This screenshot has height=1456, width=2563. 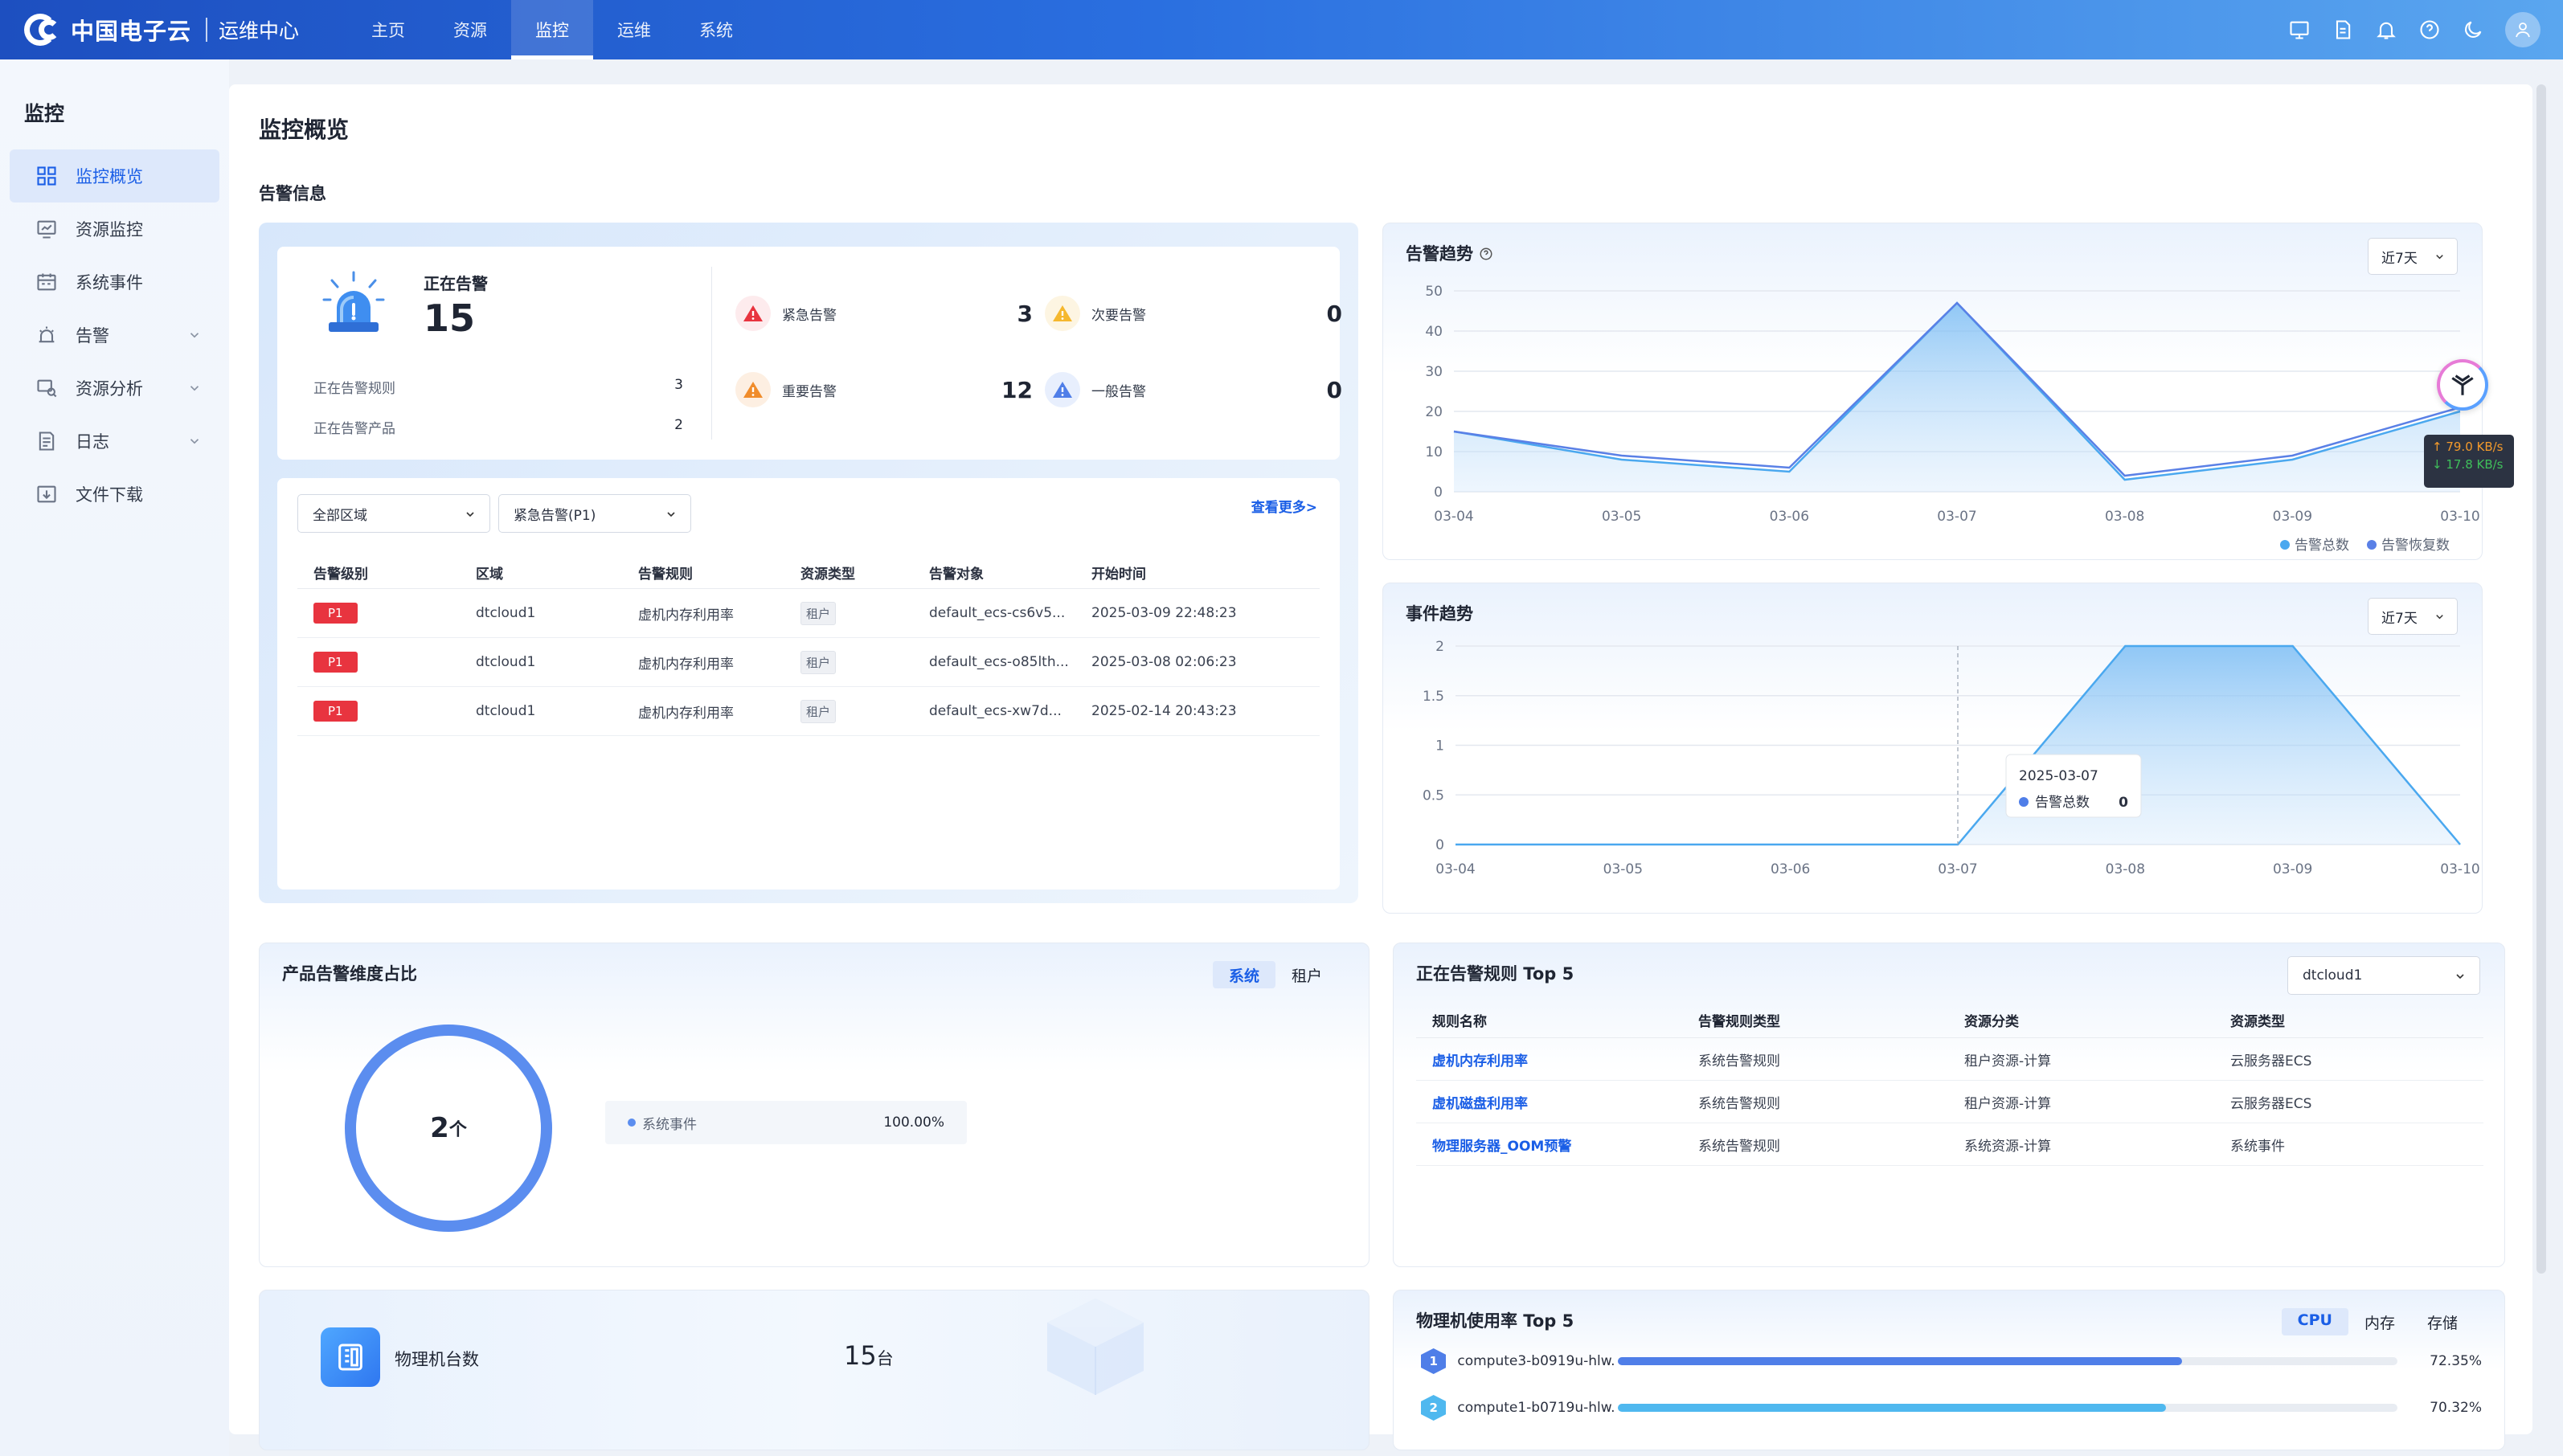 I want to click on main-nav: 主页 资源 监控 运维 系统, so click(x=552, y=29).